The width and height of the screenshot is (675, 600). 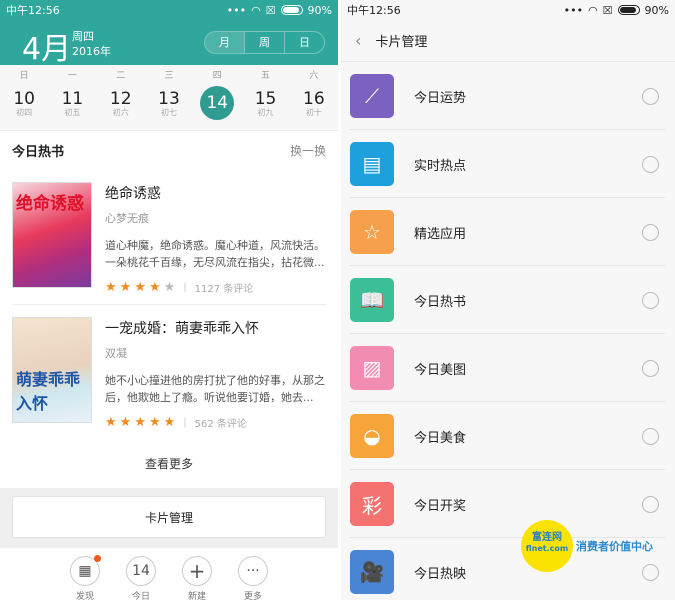 I want to click on calendar-header: 4月 周四 2016年 月 周 日, so click(x=169, y=43).